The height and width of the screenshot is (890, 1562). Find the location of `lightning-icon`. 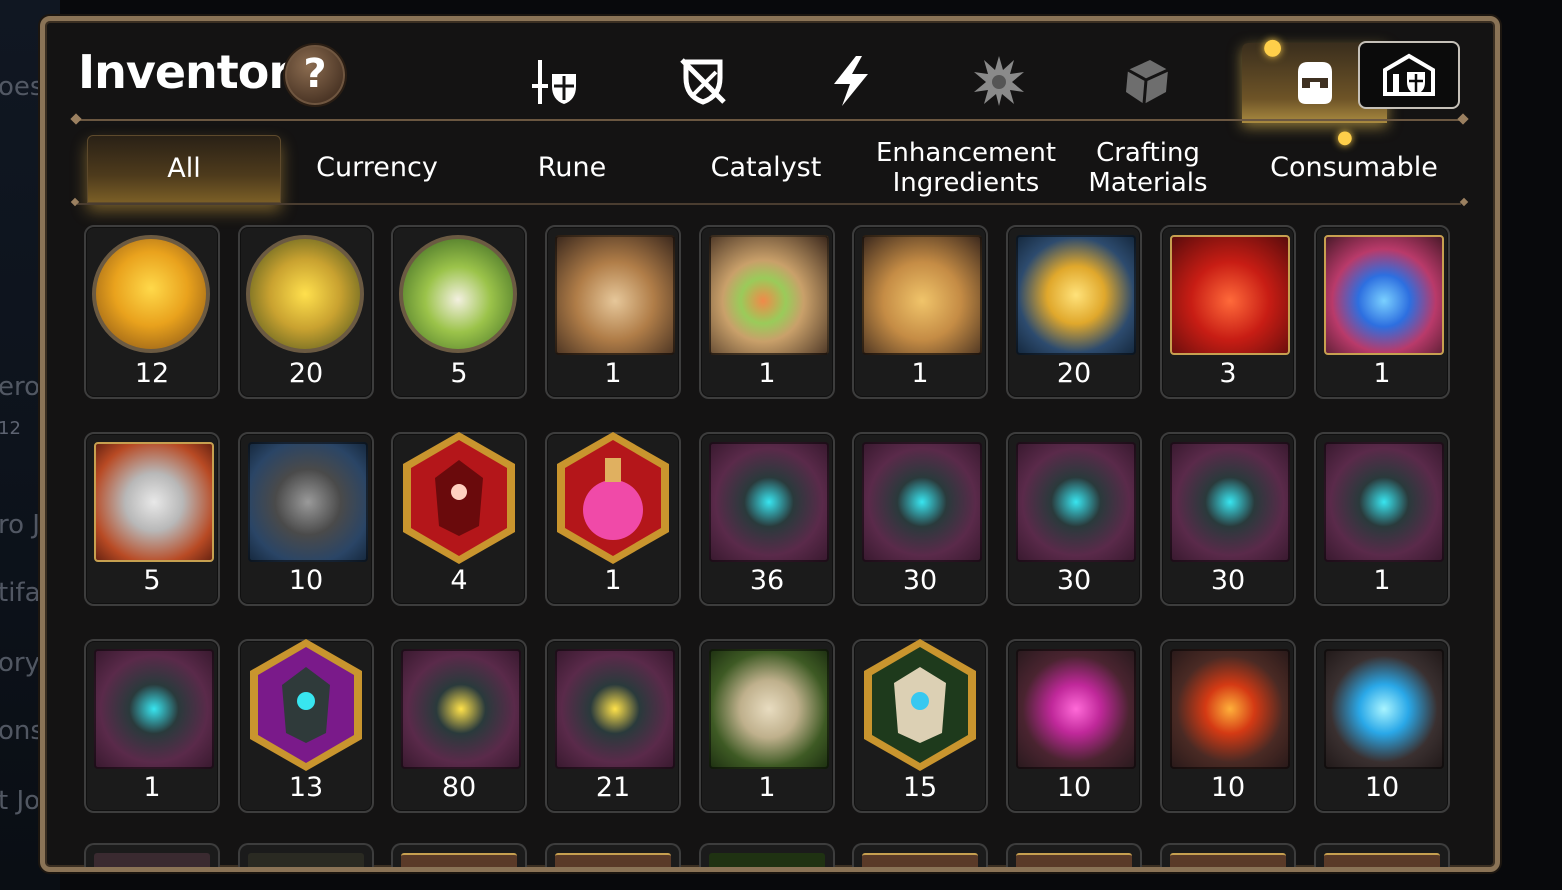

lightning-icon is located at coordinates (851, 81).